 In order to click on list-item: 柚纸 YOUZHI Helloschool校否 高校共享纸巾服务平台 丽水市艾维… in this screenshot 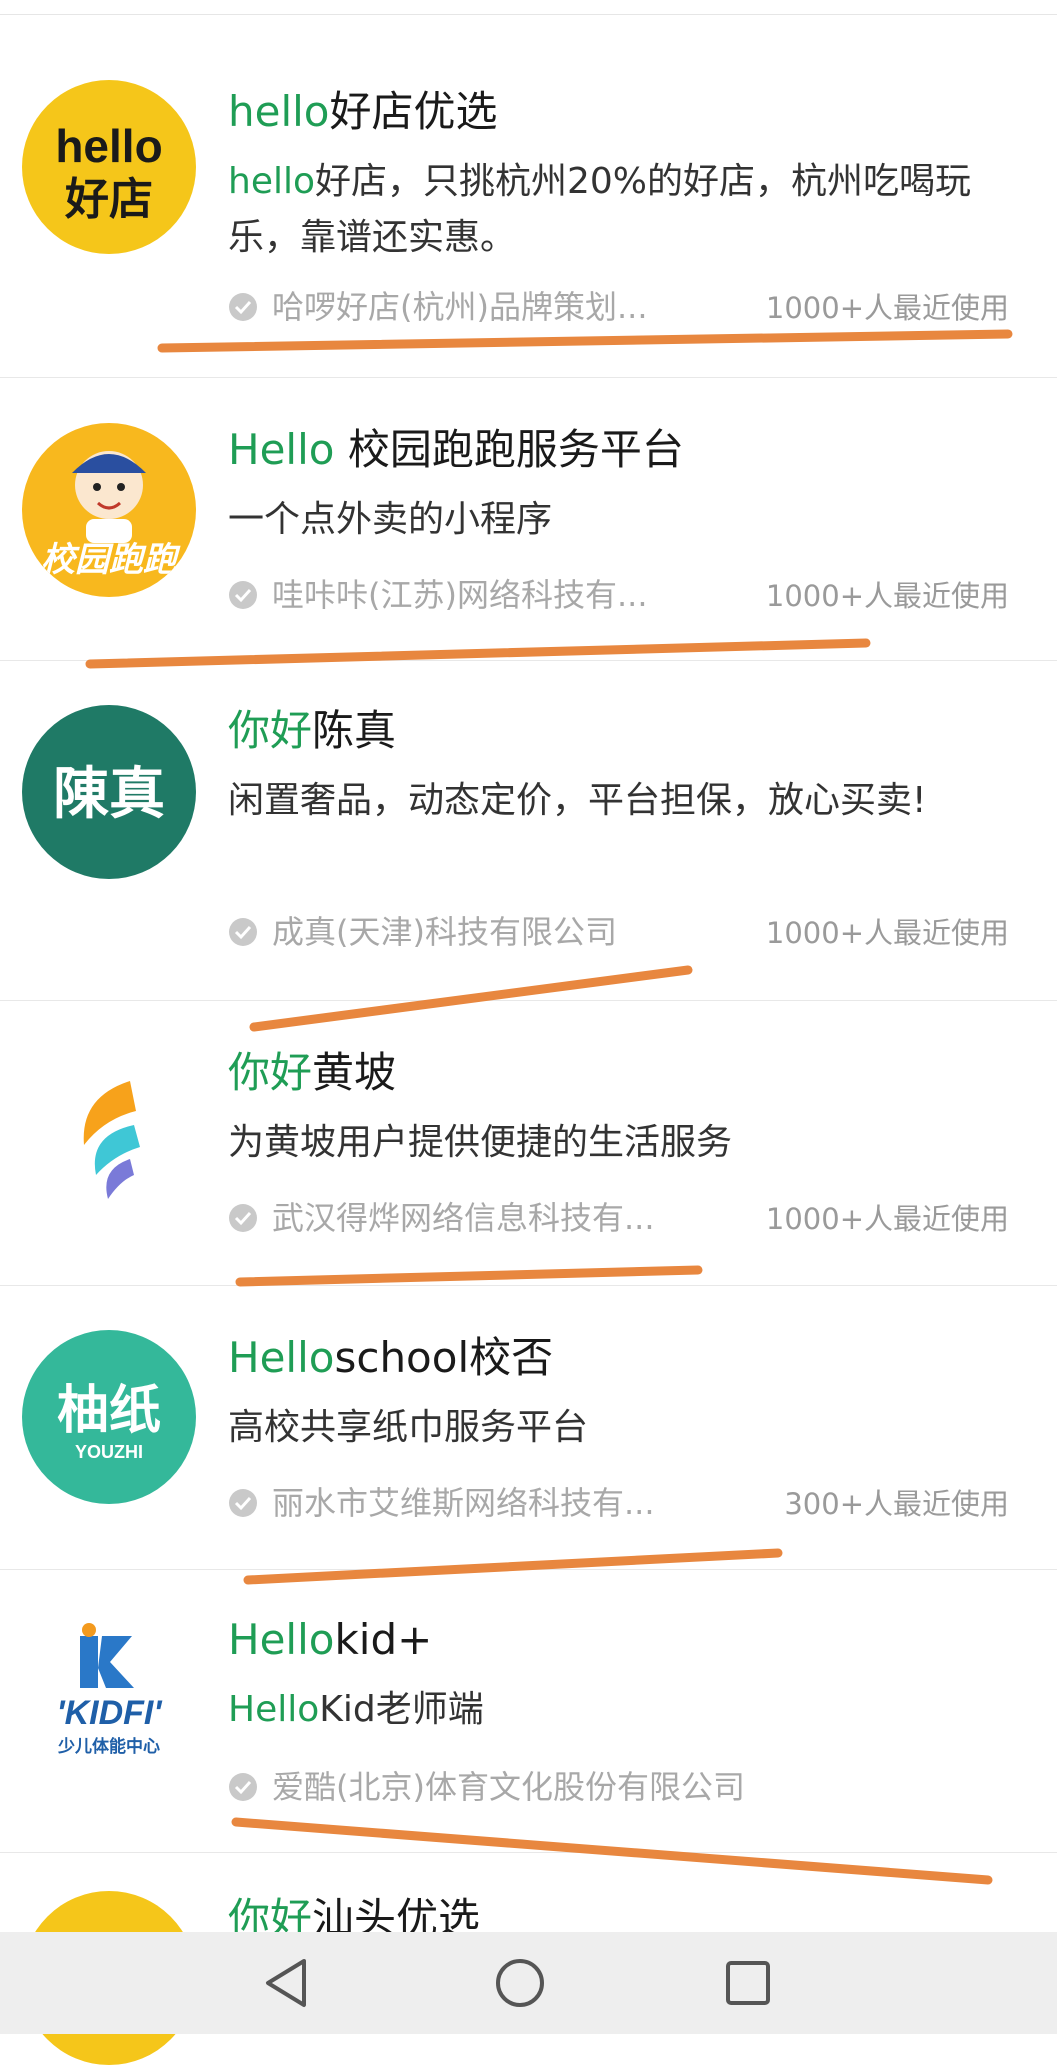, I will do `click(528, 1428)`.